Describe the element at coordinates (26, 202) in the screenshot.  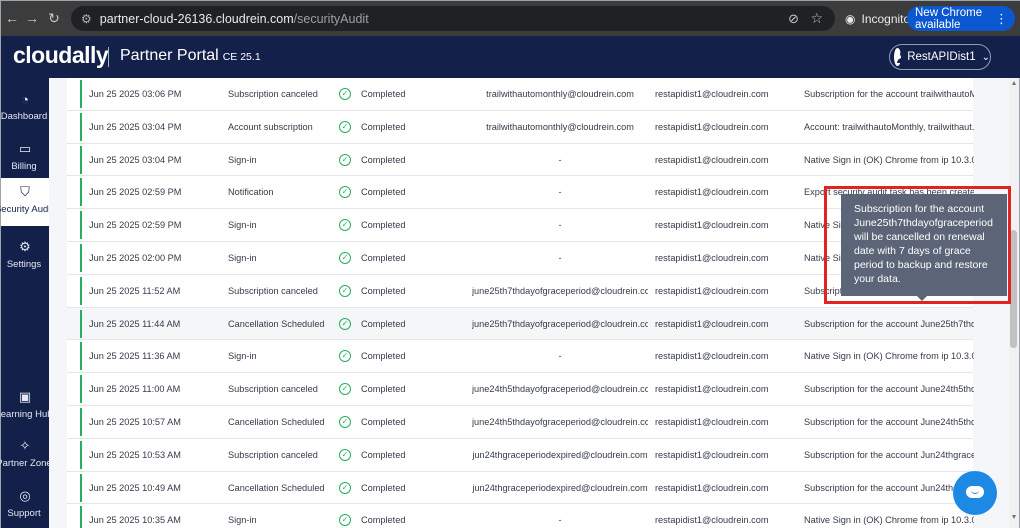
I see `sidebar-item-security-audit: ⛉ Security Audit` at that location.